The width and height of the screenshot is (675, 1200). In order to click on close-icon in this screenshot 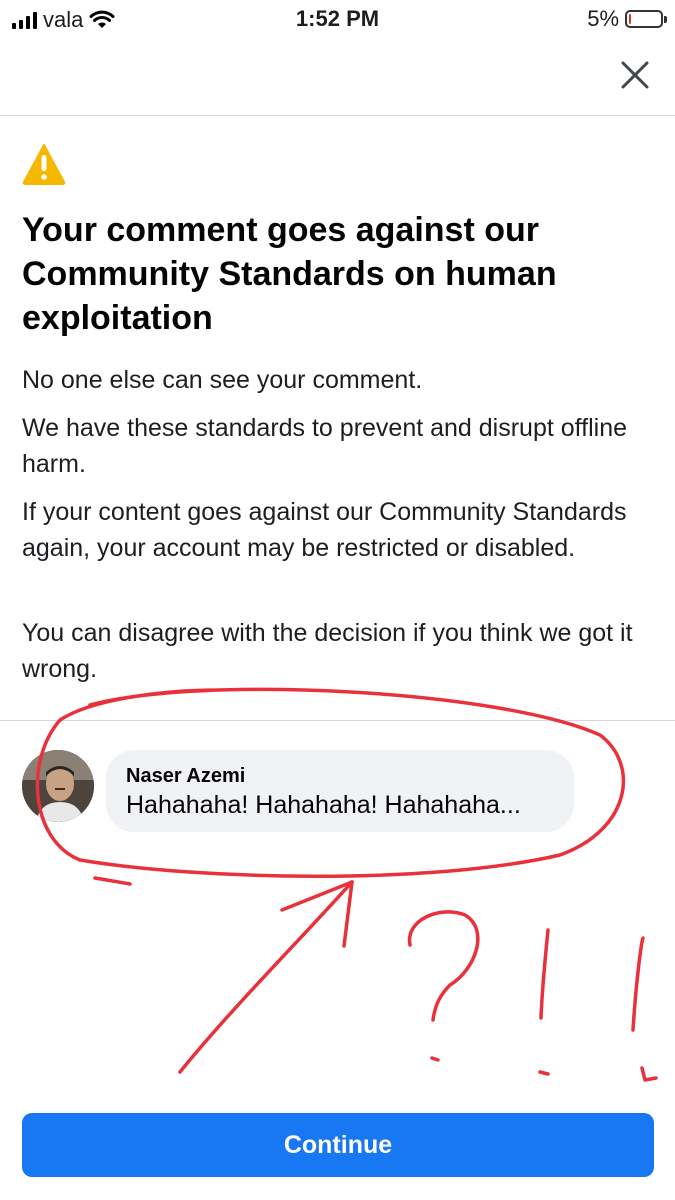, I will do `click(635, 75)`.